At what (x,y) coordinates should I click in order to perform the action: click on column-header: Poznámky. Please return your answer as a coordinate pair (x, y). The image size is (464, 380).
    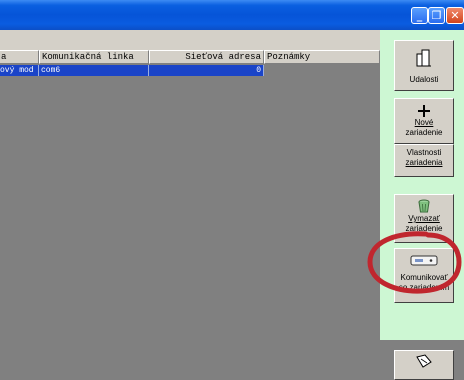
    Looking at the image, I should click on (322, 57).